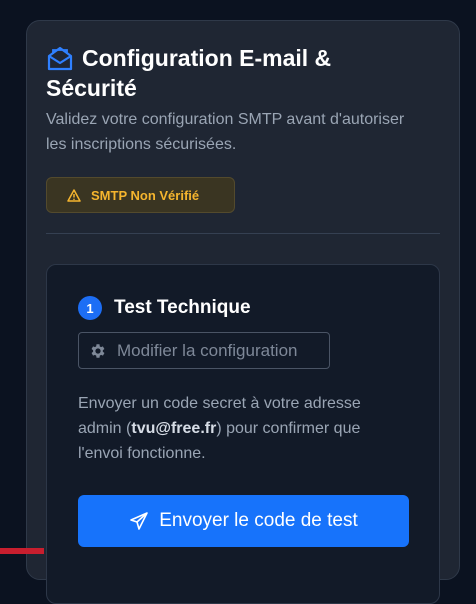 This screenshot has height=604, width=476. I want to click on edit-config-label: Modifier la configuration, so click(207, 350).